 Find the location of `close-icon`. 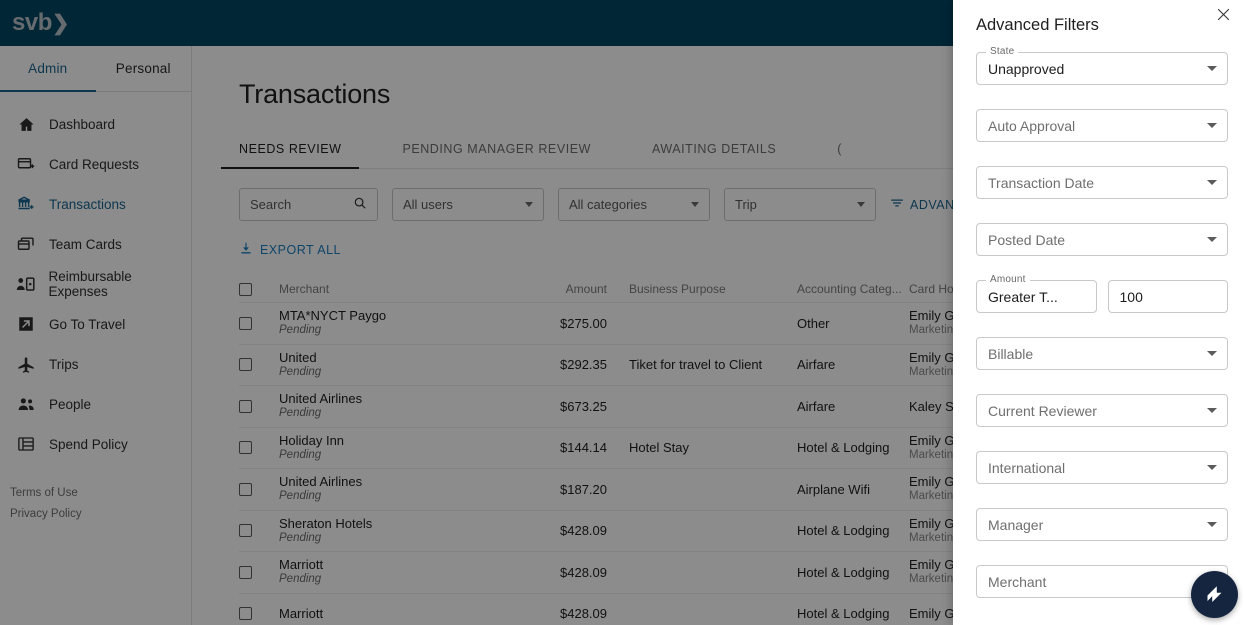

close-icon is located at coordinates (1223, 14).